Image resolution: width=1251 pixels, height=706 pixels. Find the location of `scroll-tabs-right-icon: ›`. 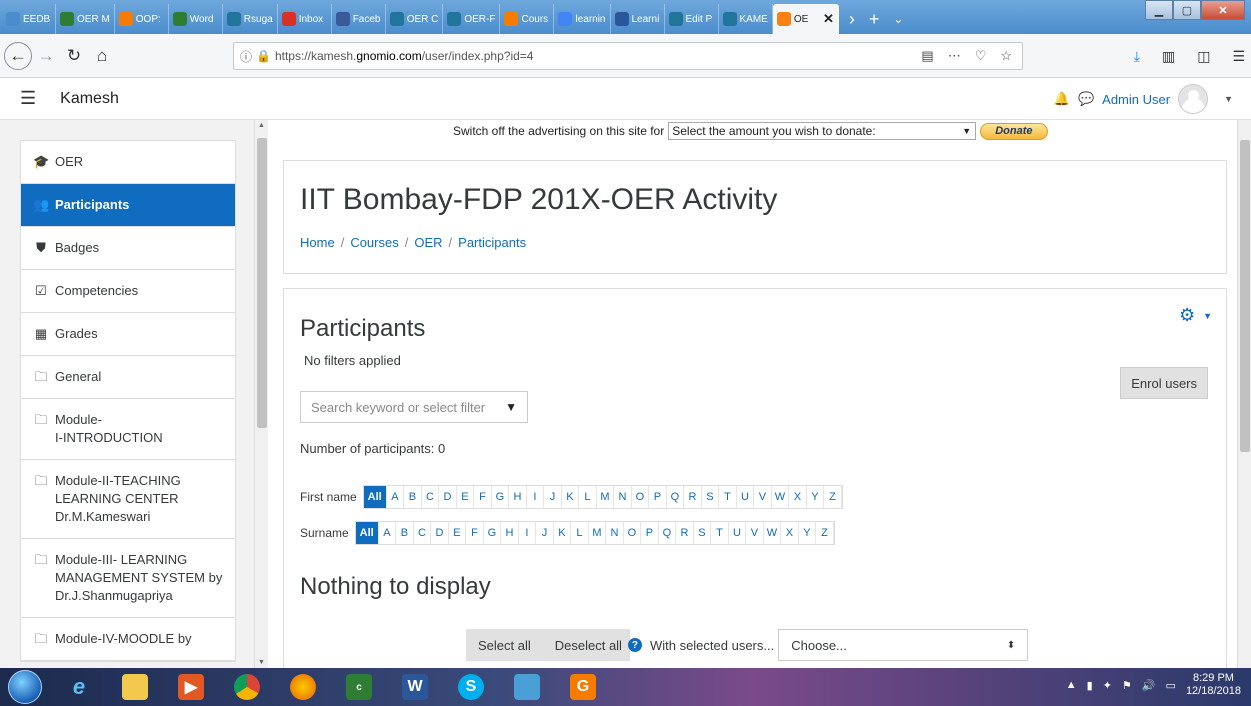

scroll-tabs-right-icon: › is located at coordinates (852, 19).